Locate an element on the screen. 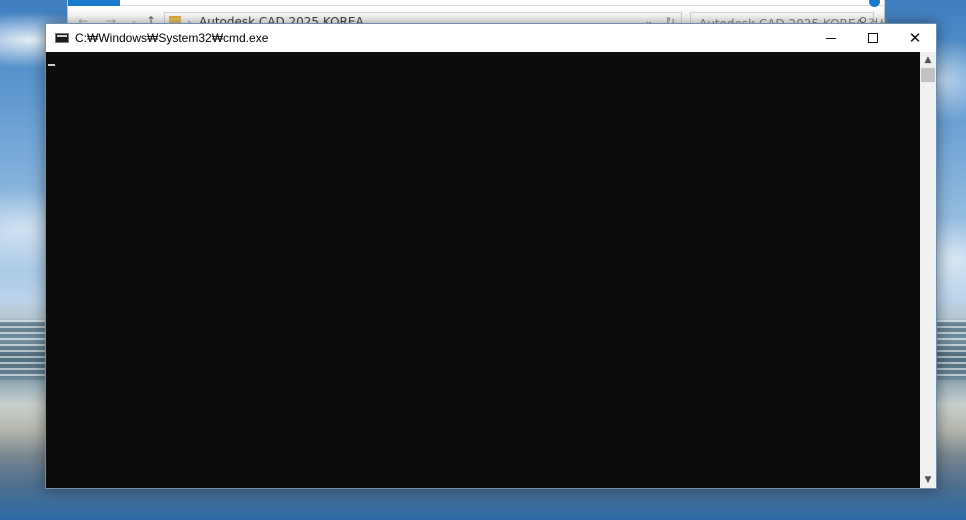  wallpaper-horizon-left is located at coordinates (23, 350).